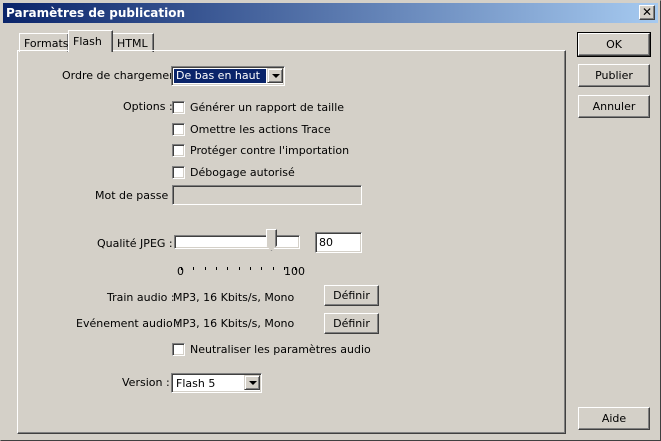  I want to click on override-audio-label: Neutraliser les paramètres audio, so click(280, 349).